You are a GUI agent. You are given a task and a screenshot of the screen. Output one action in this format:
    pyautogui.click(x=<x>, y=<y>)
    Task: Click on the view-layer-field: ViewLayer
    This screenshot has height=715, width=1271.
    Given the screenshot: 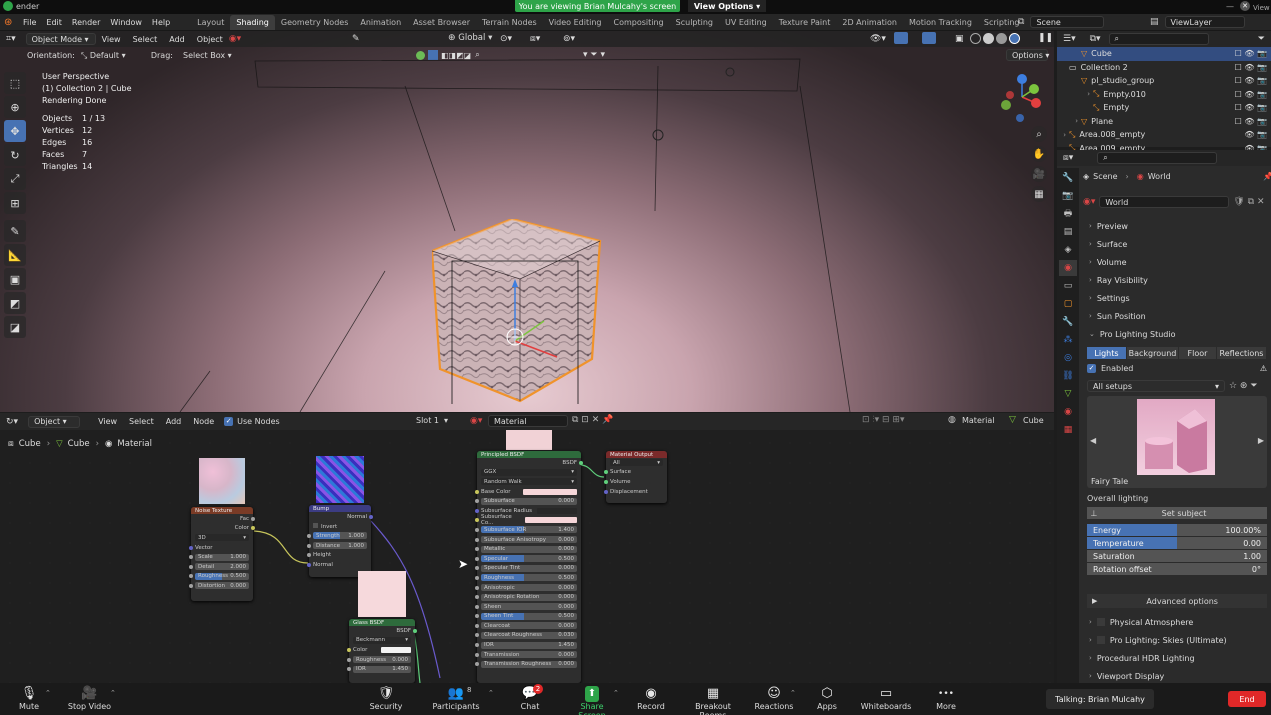 What is the action you would take?
    pyautogui.click(x=1204, y=22)
    